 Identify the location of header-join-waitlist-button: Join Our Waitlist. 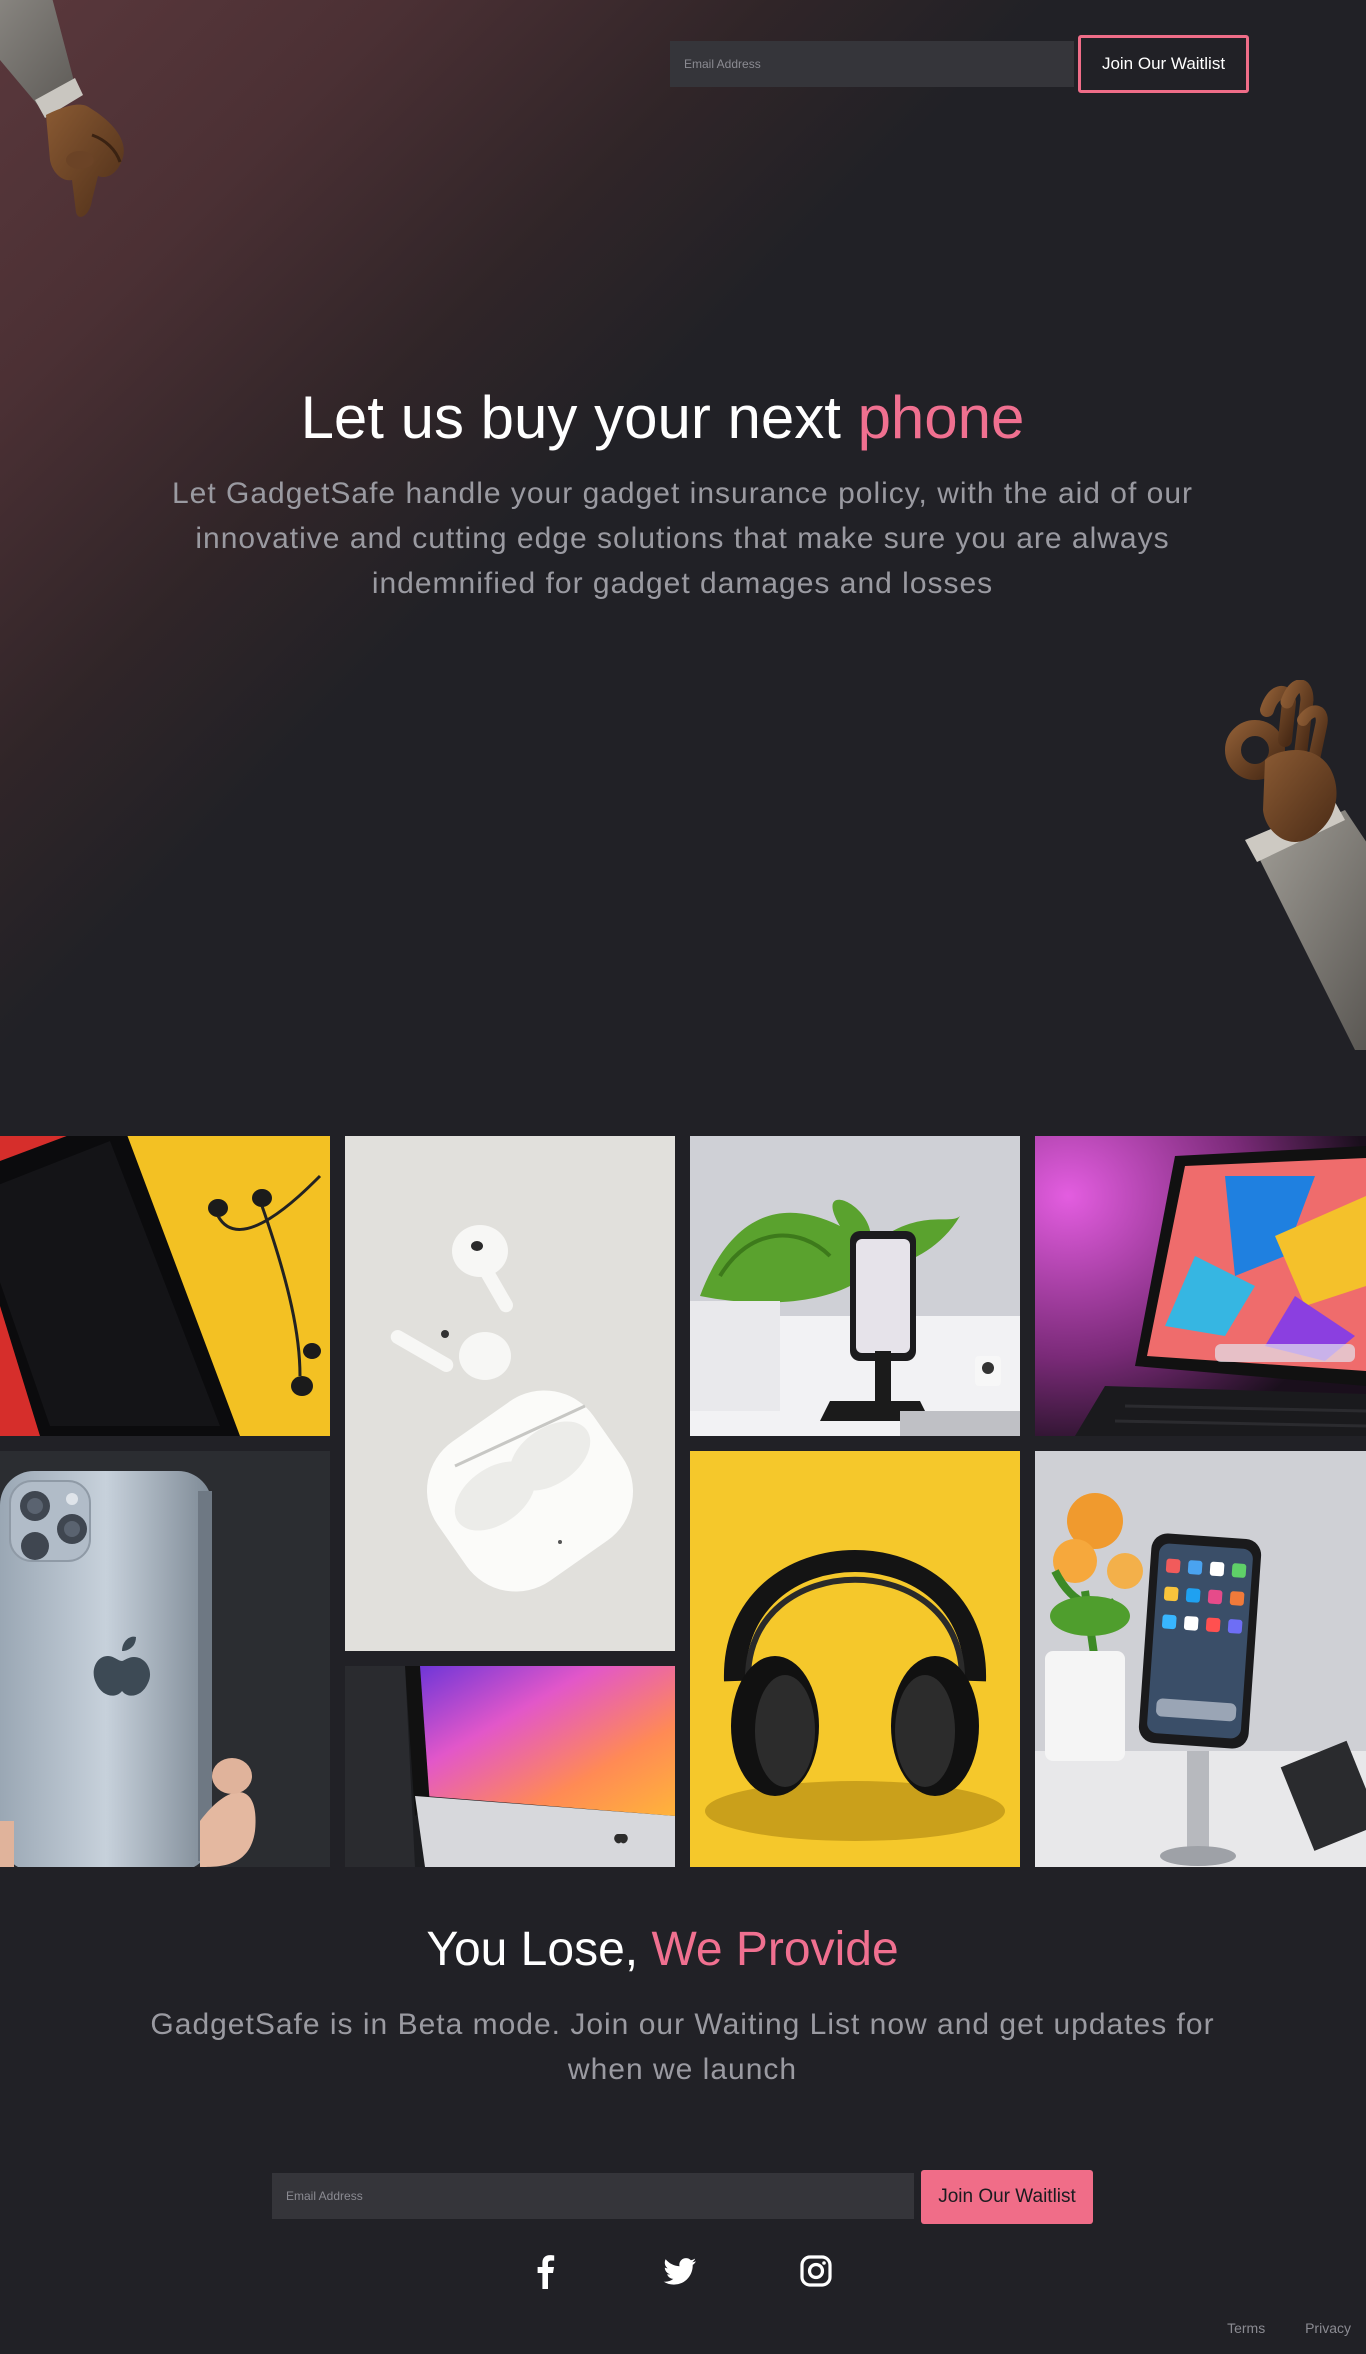
(1163, 64).